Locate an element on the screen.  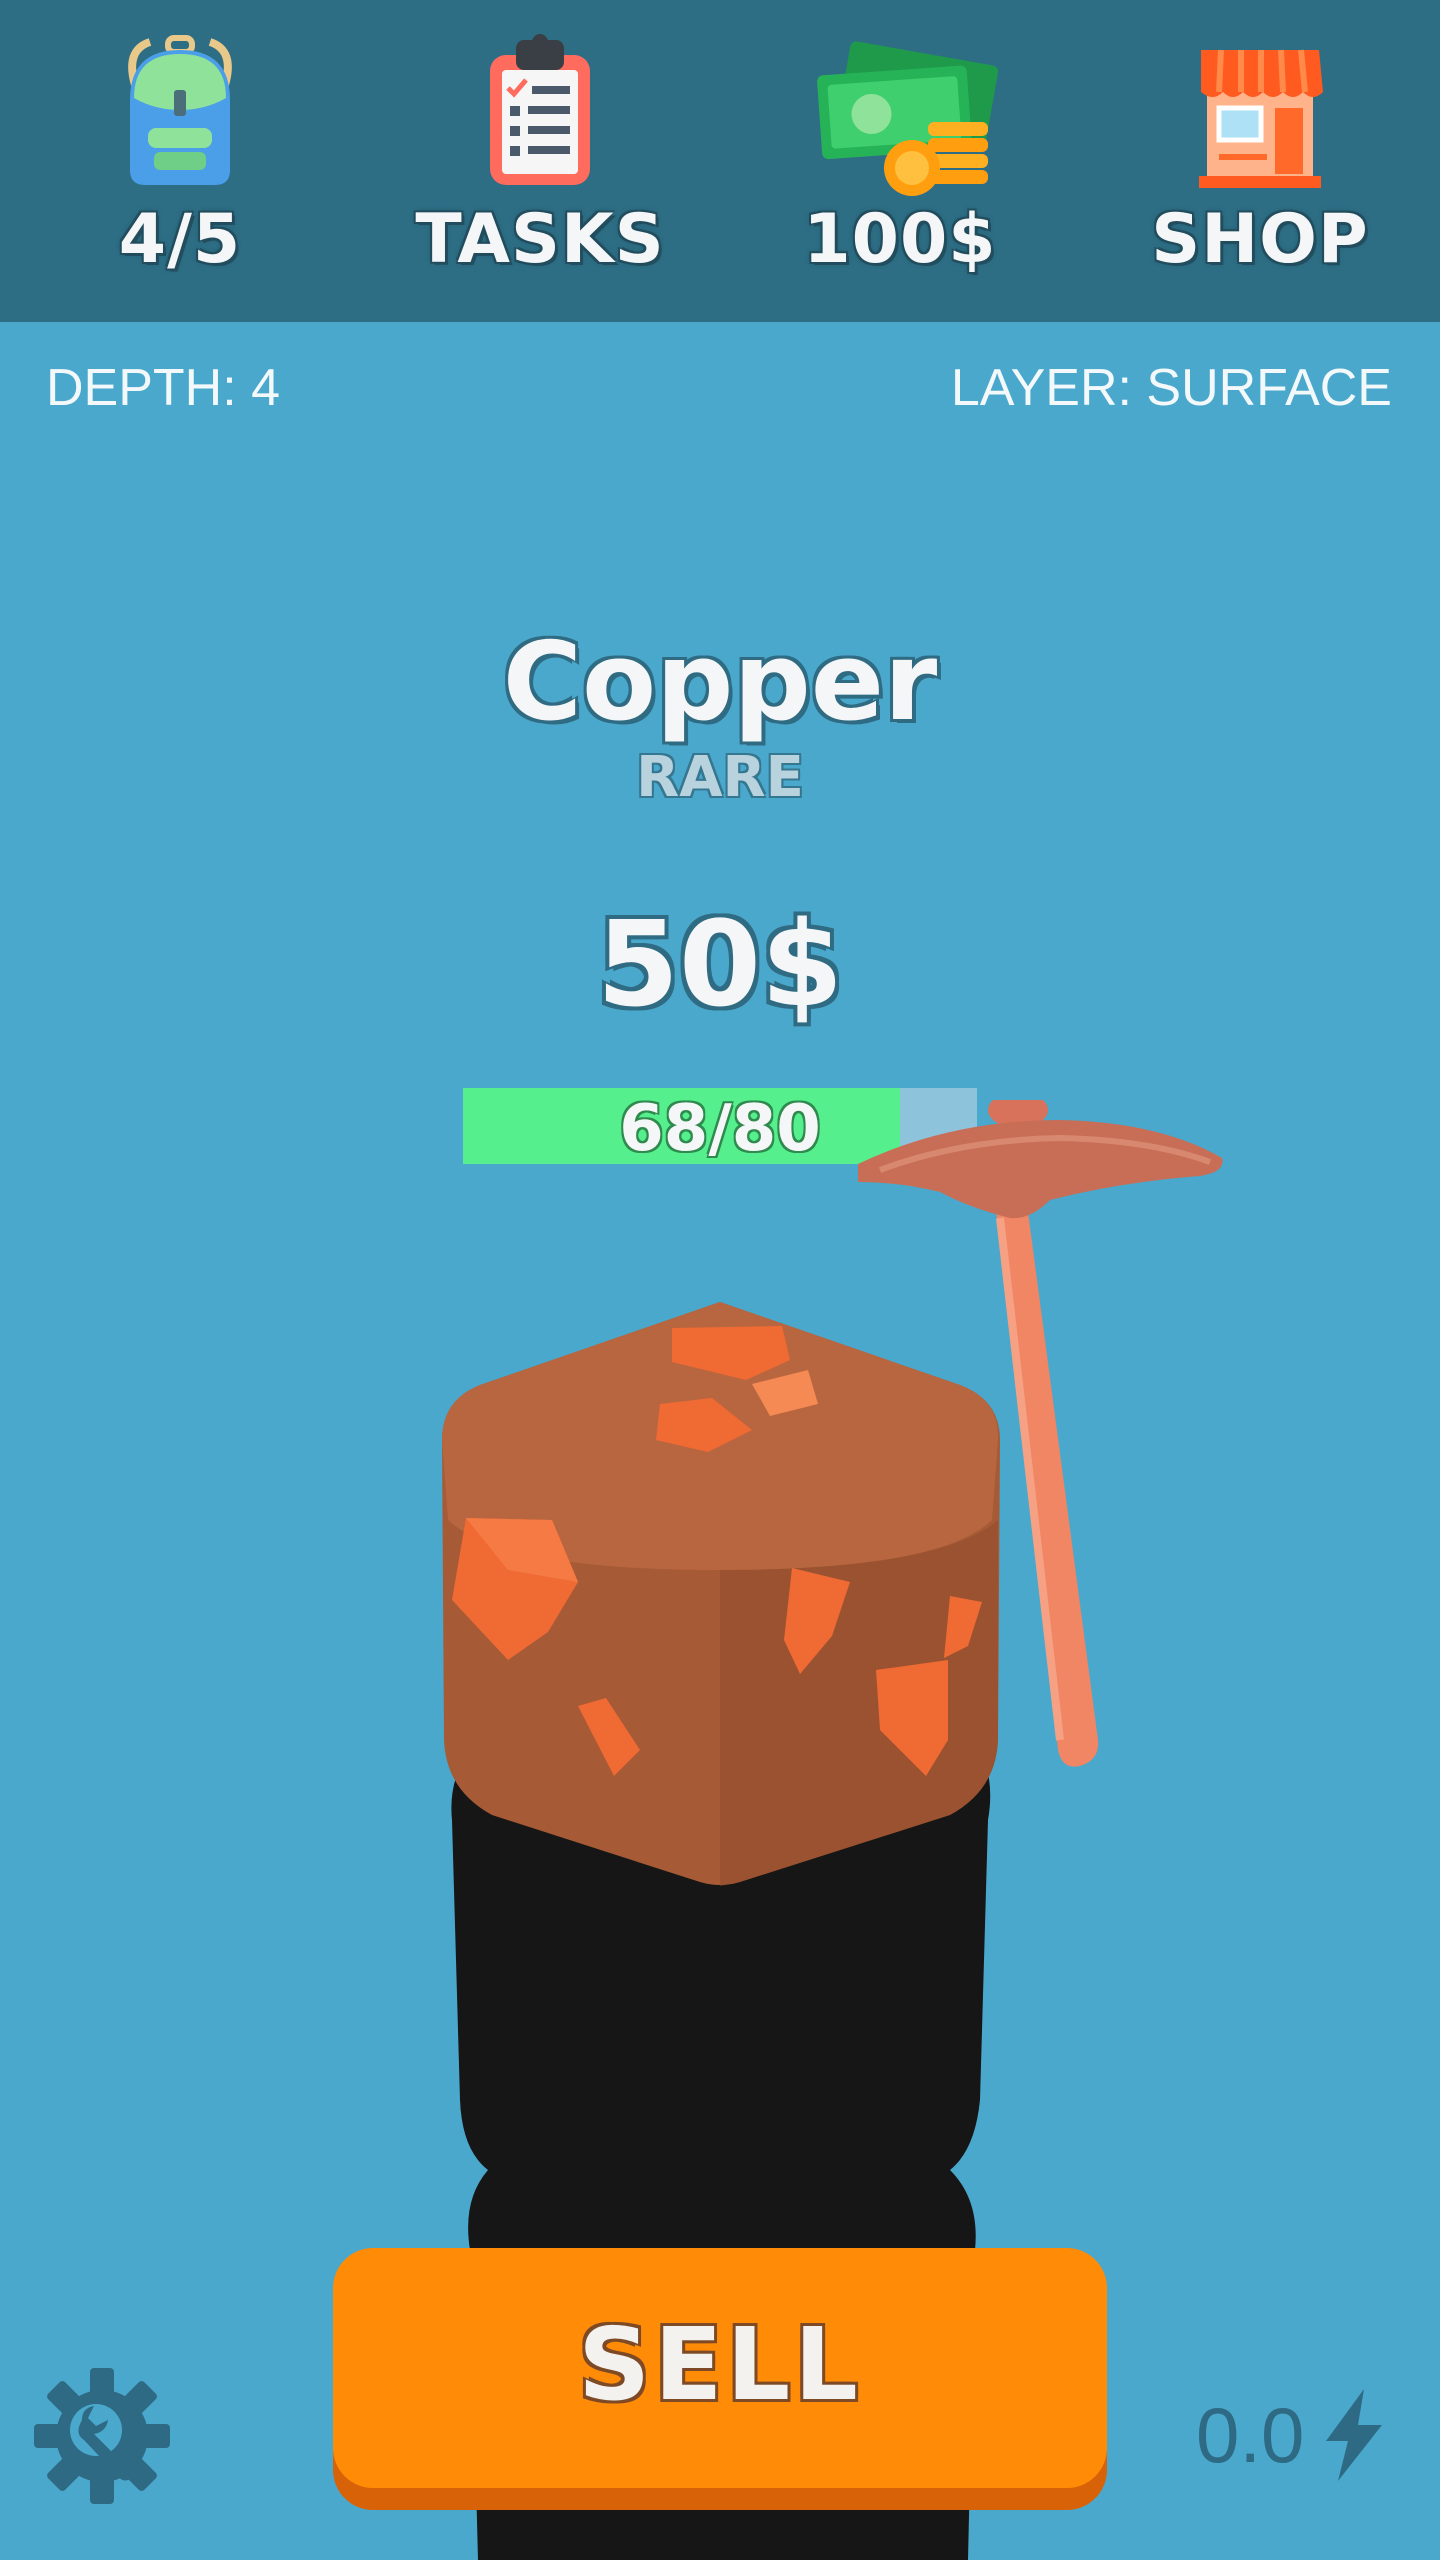
money-display: 100$ is located at coordinates (900, 161).